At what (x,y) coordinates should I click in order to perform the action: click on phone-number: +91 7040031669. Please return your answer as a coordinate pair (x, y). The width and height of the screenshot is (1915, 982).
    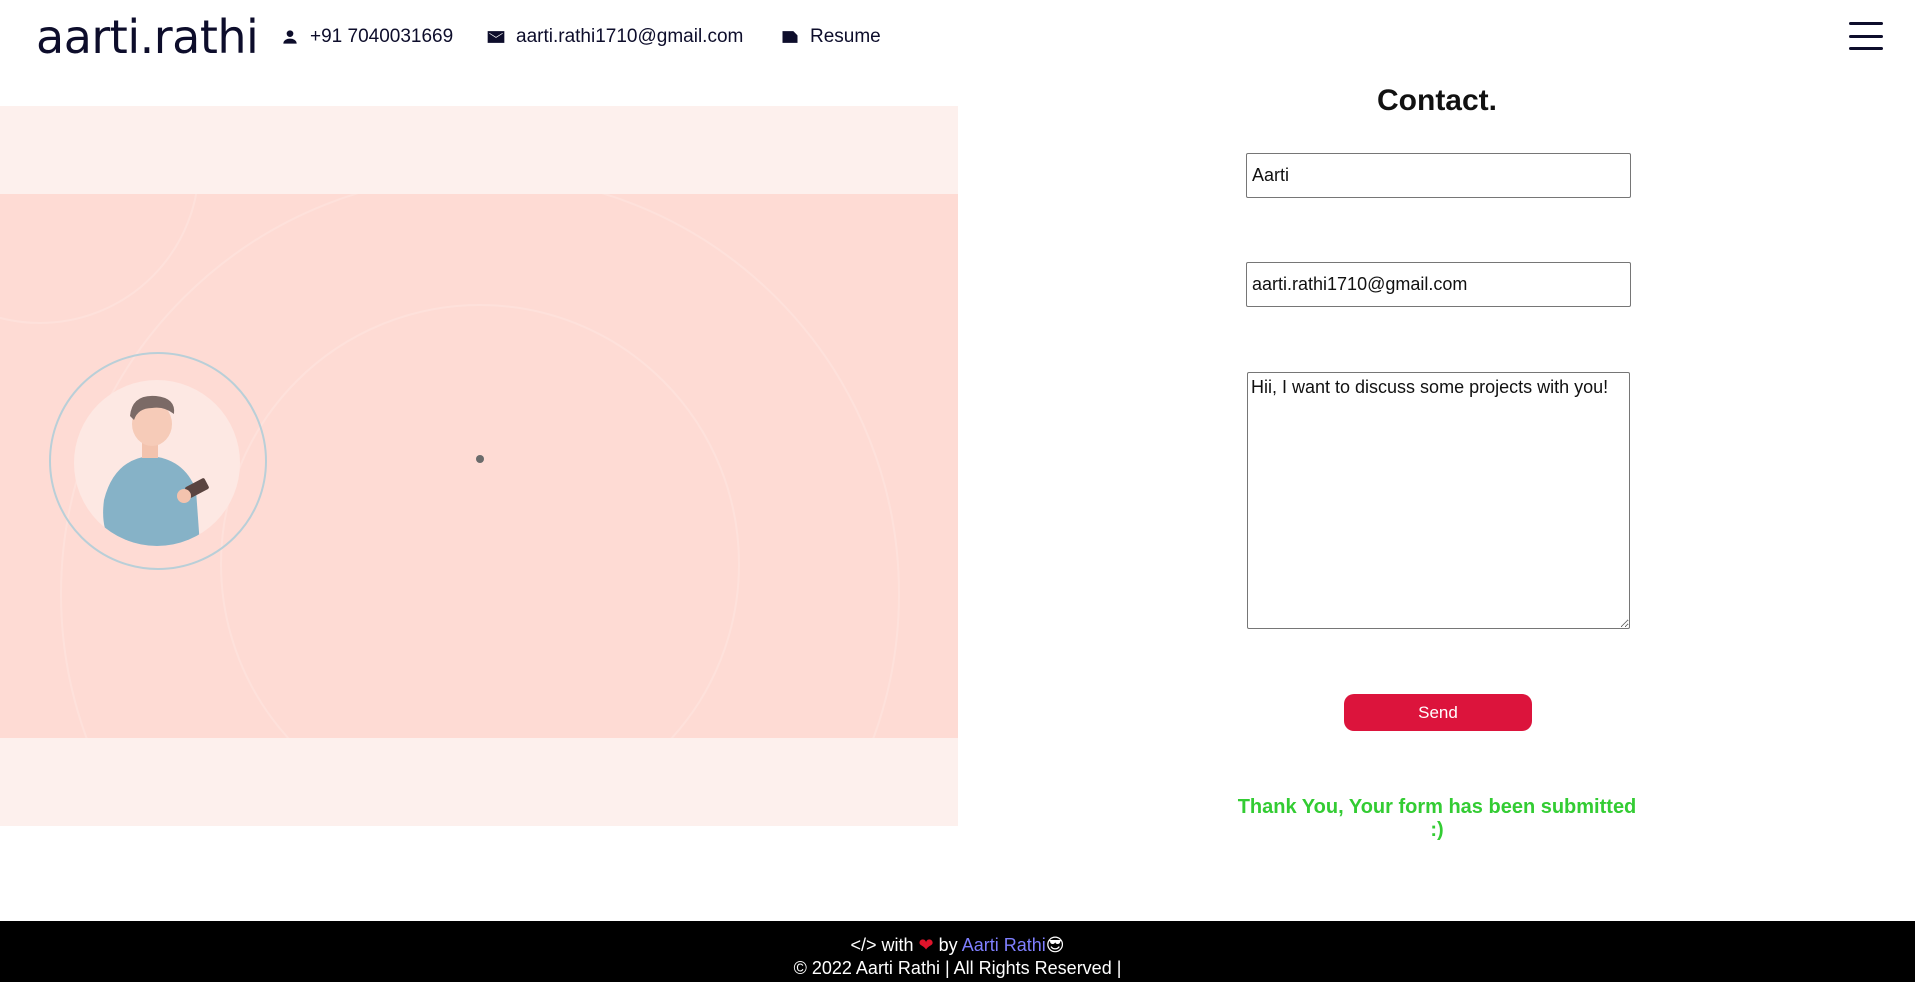
    Looking at the image, I should click on (382, 36).